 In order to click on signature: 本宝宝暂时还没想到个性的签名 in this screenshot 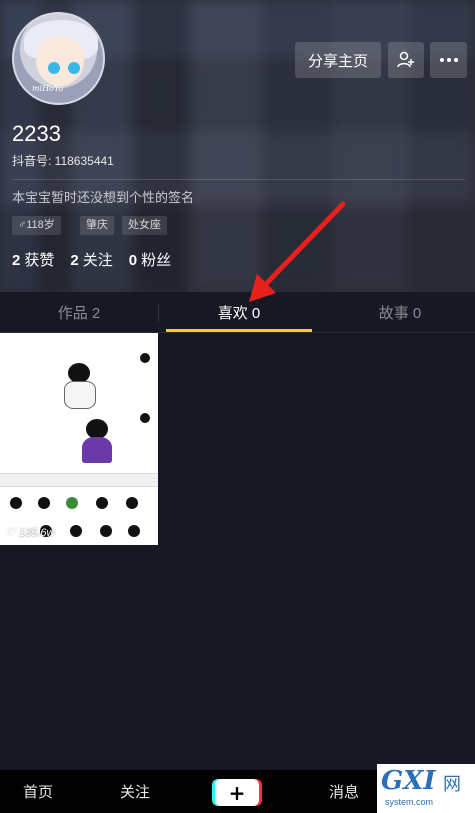, I will do `click(103, 197)`.